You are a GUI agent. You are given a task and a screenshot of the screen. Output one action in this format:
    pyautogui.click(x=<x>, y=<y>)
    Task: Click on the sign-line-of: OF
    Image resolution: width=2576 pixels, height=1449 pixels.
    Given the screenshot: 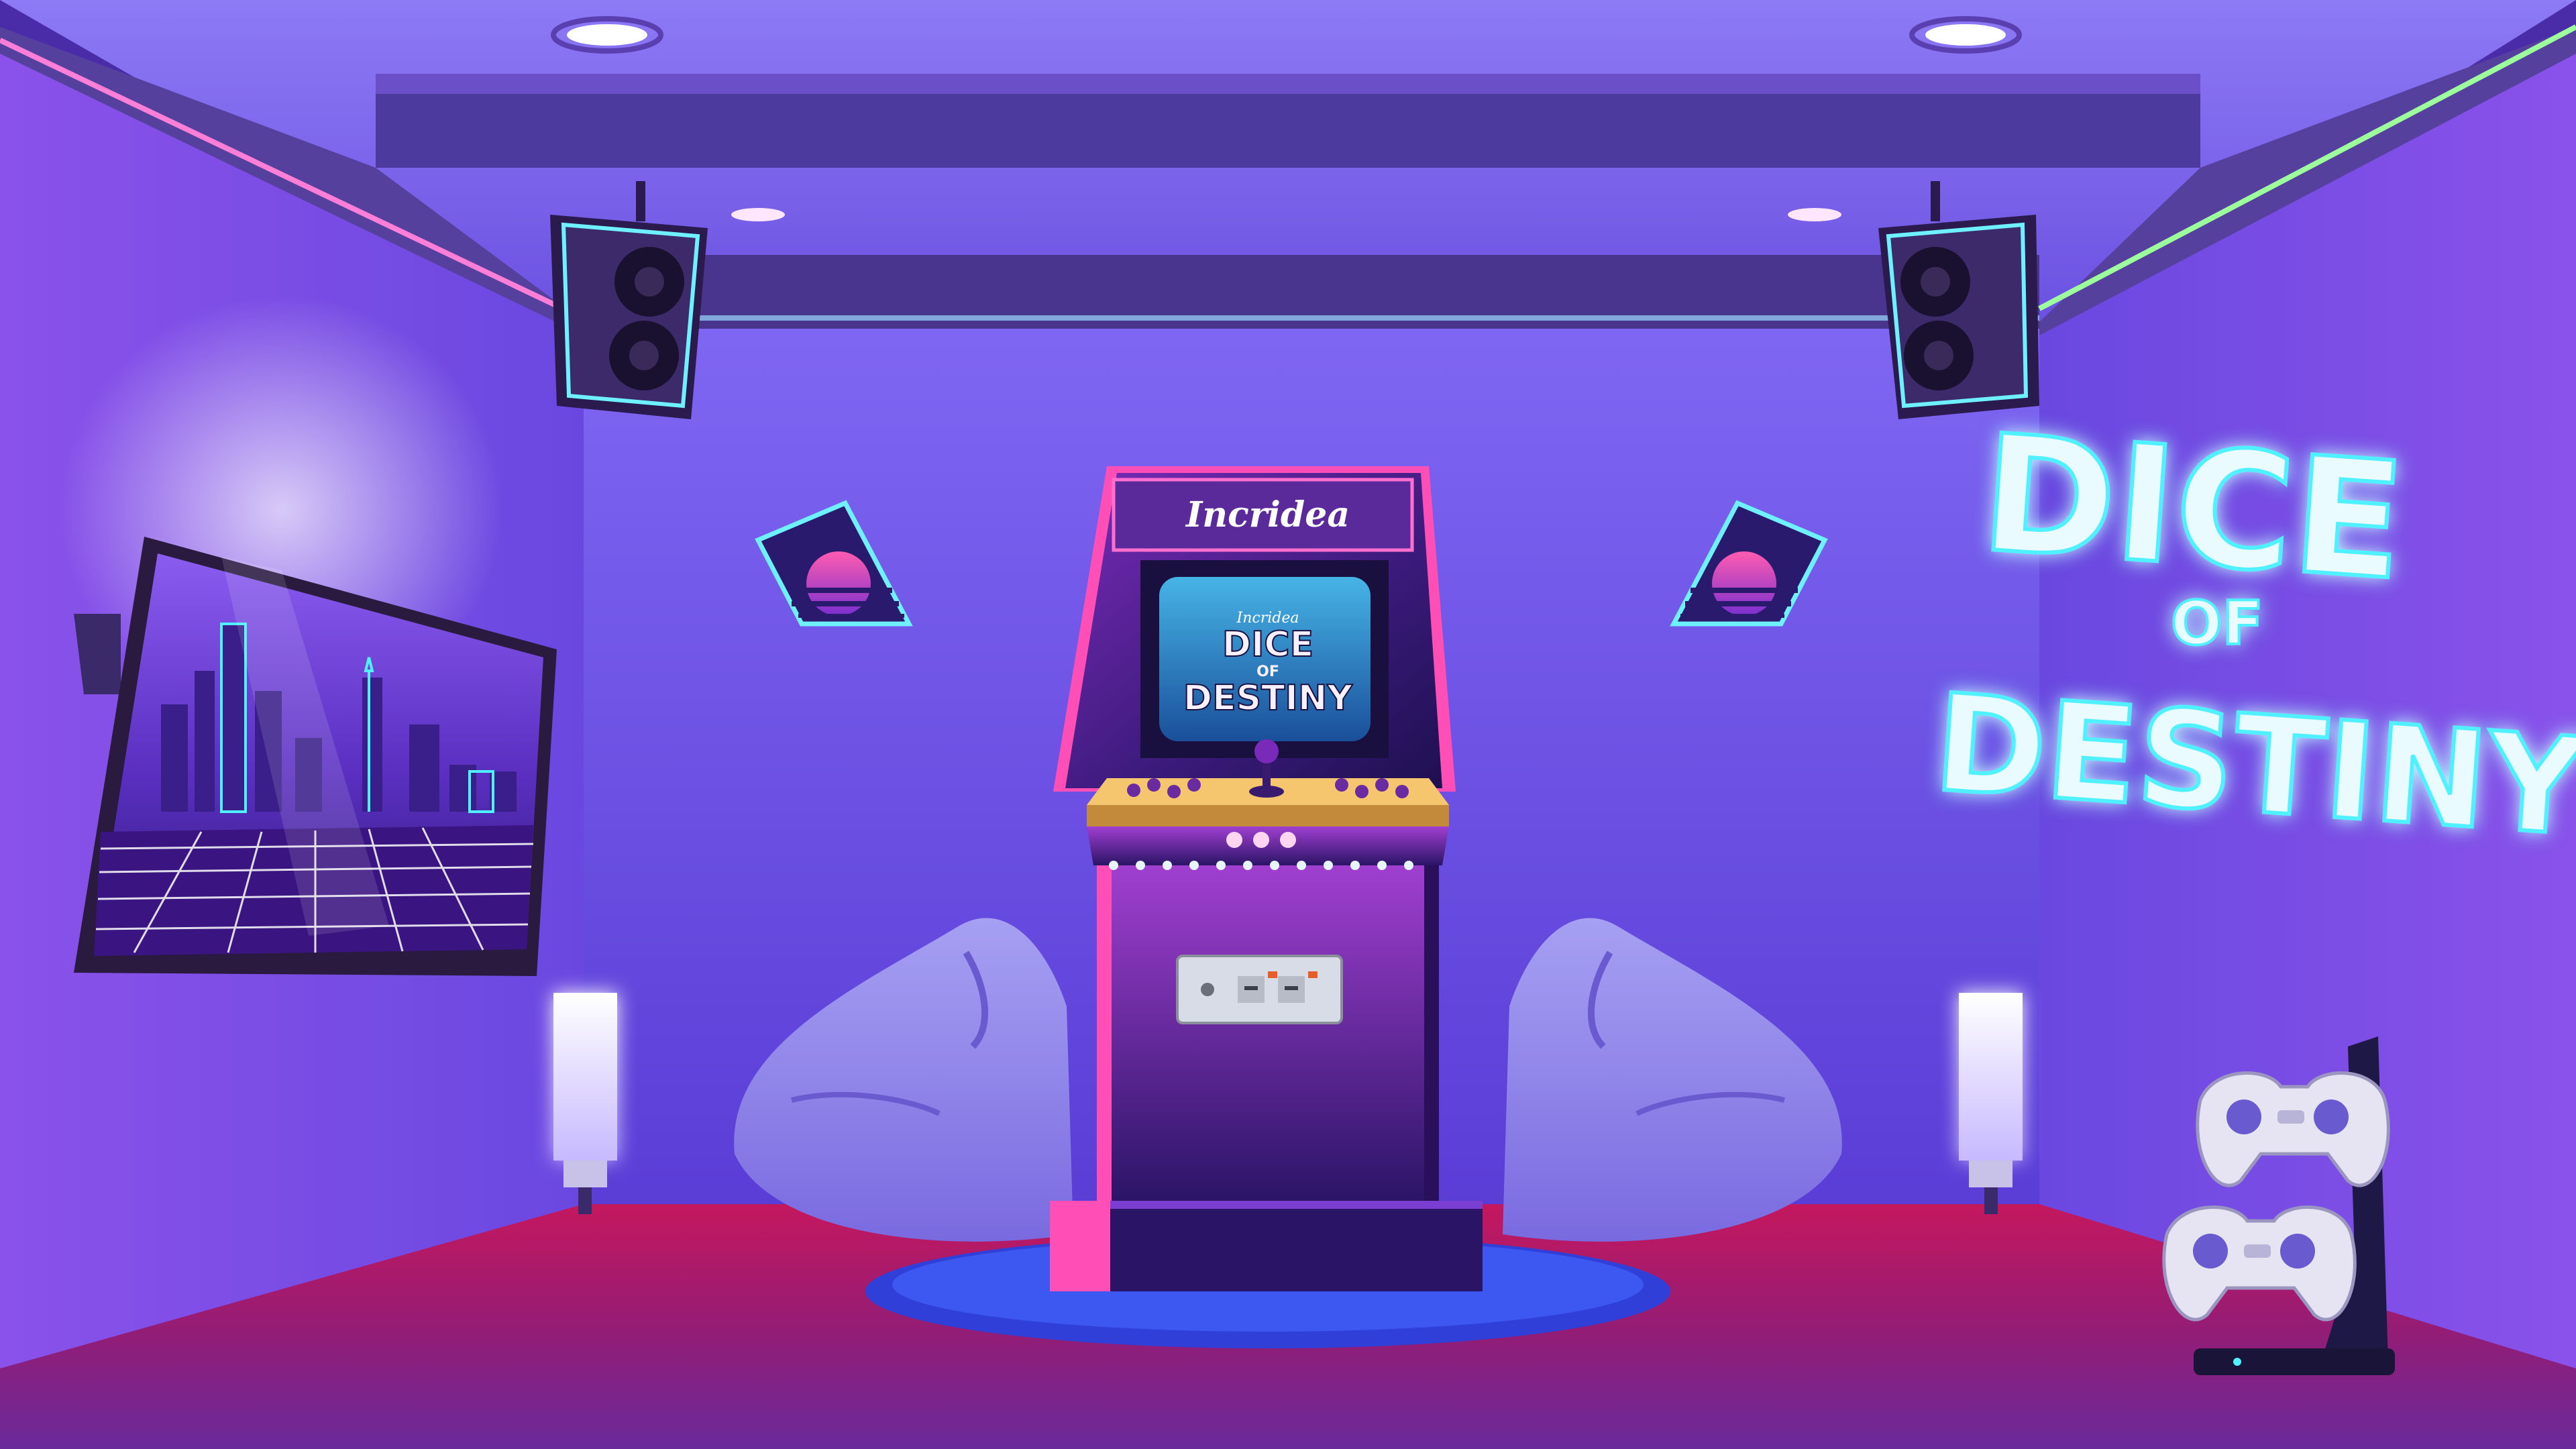 What is the action you would take?
    pyautogui.click(x=2217, y=623)
    